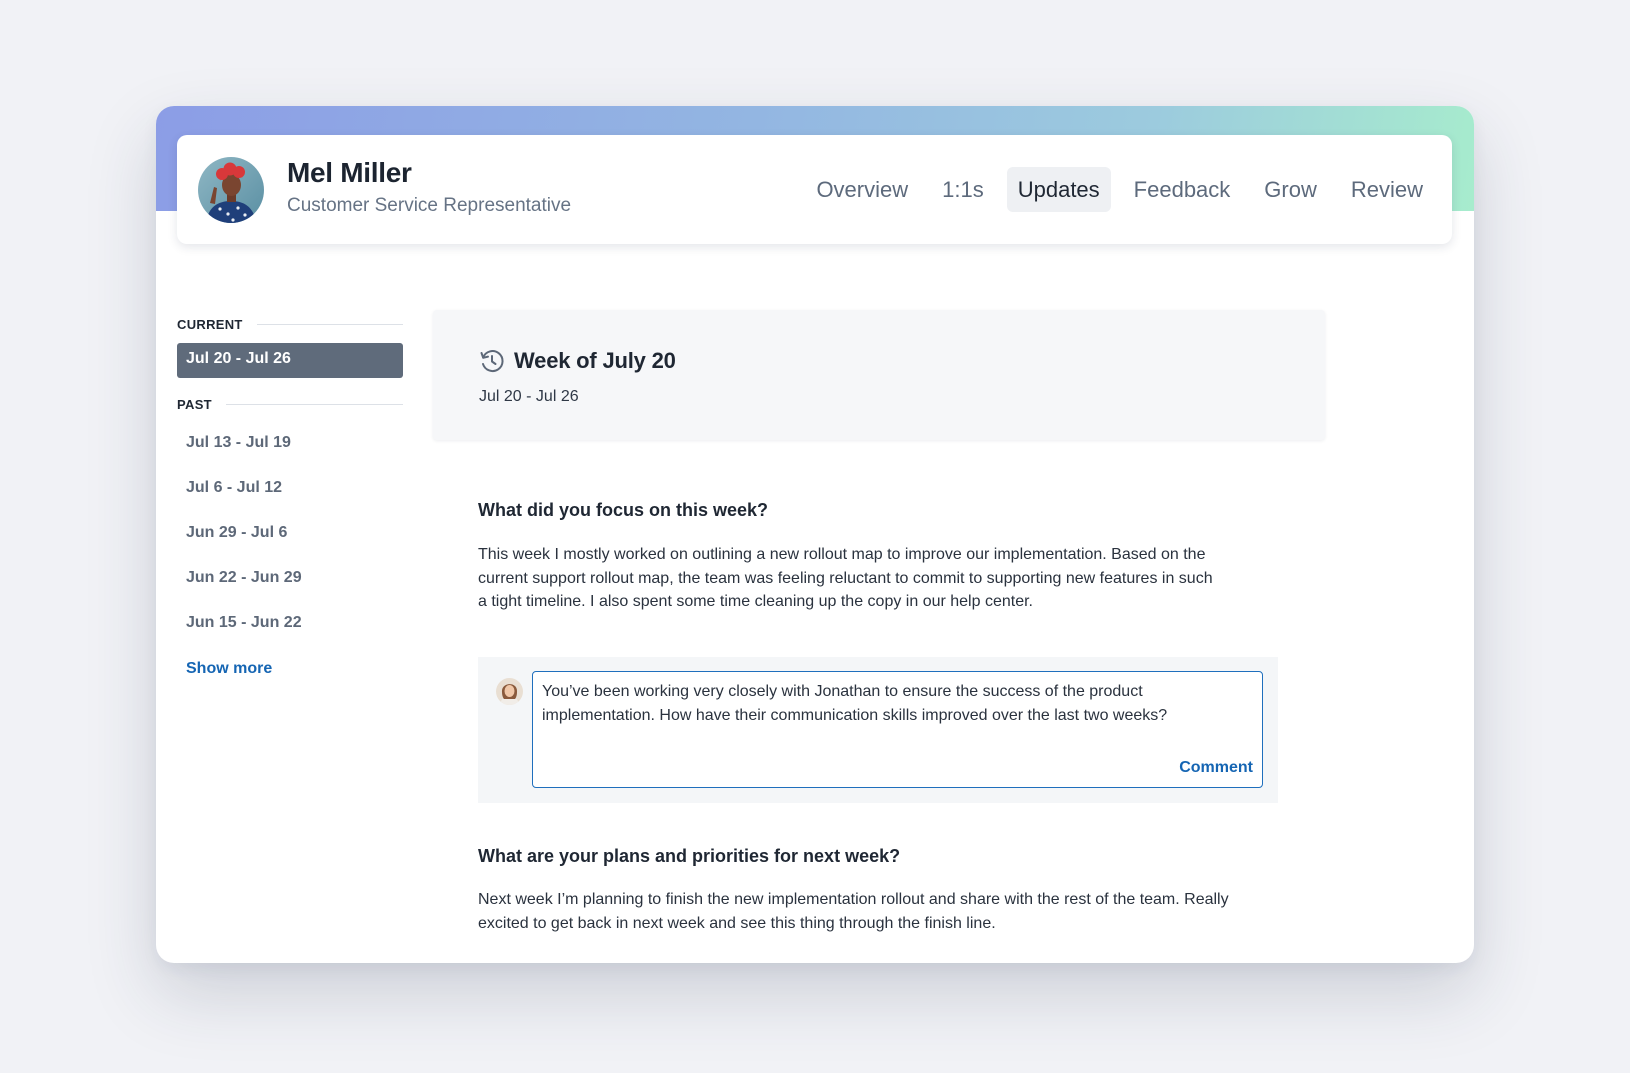 Image resolution: width=1630 pixels, height=1073 pixels. Describe the element at coordinates (290, 669) in the screenshot. I see `show-more-link: Show more` at that location.